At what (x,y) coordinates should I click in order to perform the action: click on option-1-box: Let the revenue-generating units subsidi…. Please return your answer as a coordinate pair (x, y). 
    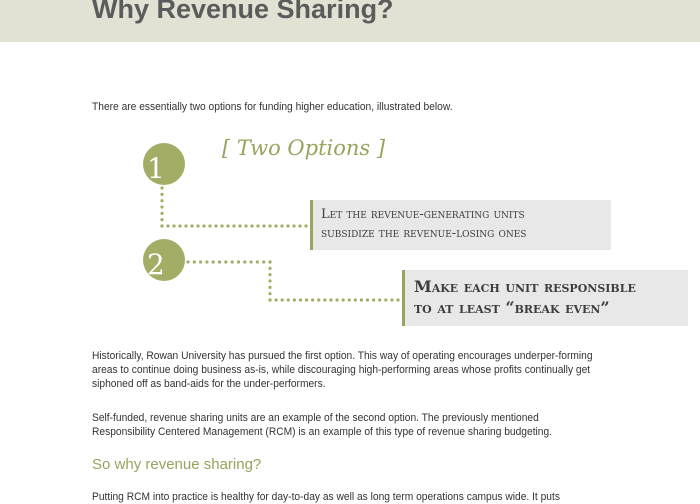
    Looking at the image, I should click on (460, 225).